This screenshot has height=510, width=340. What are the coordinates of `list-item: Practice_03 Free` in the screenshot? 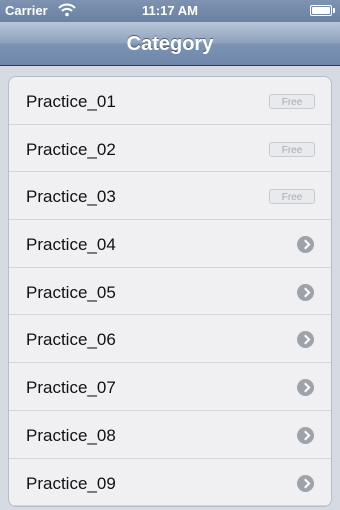 It's located at (170, 196).